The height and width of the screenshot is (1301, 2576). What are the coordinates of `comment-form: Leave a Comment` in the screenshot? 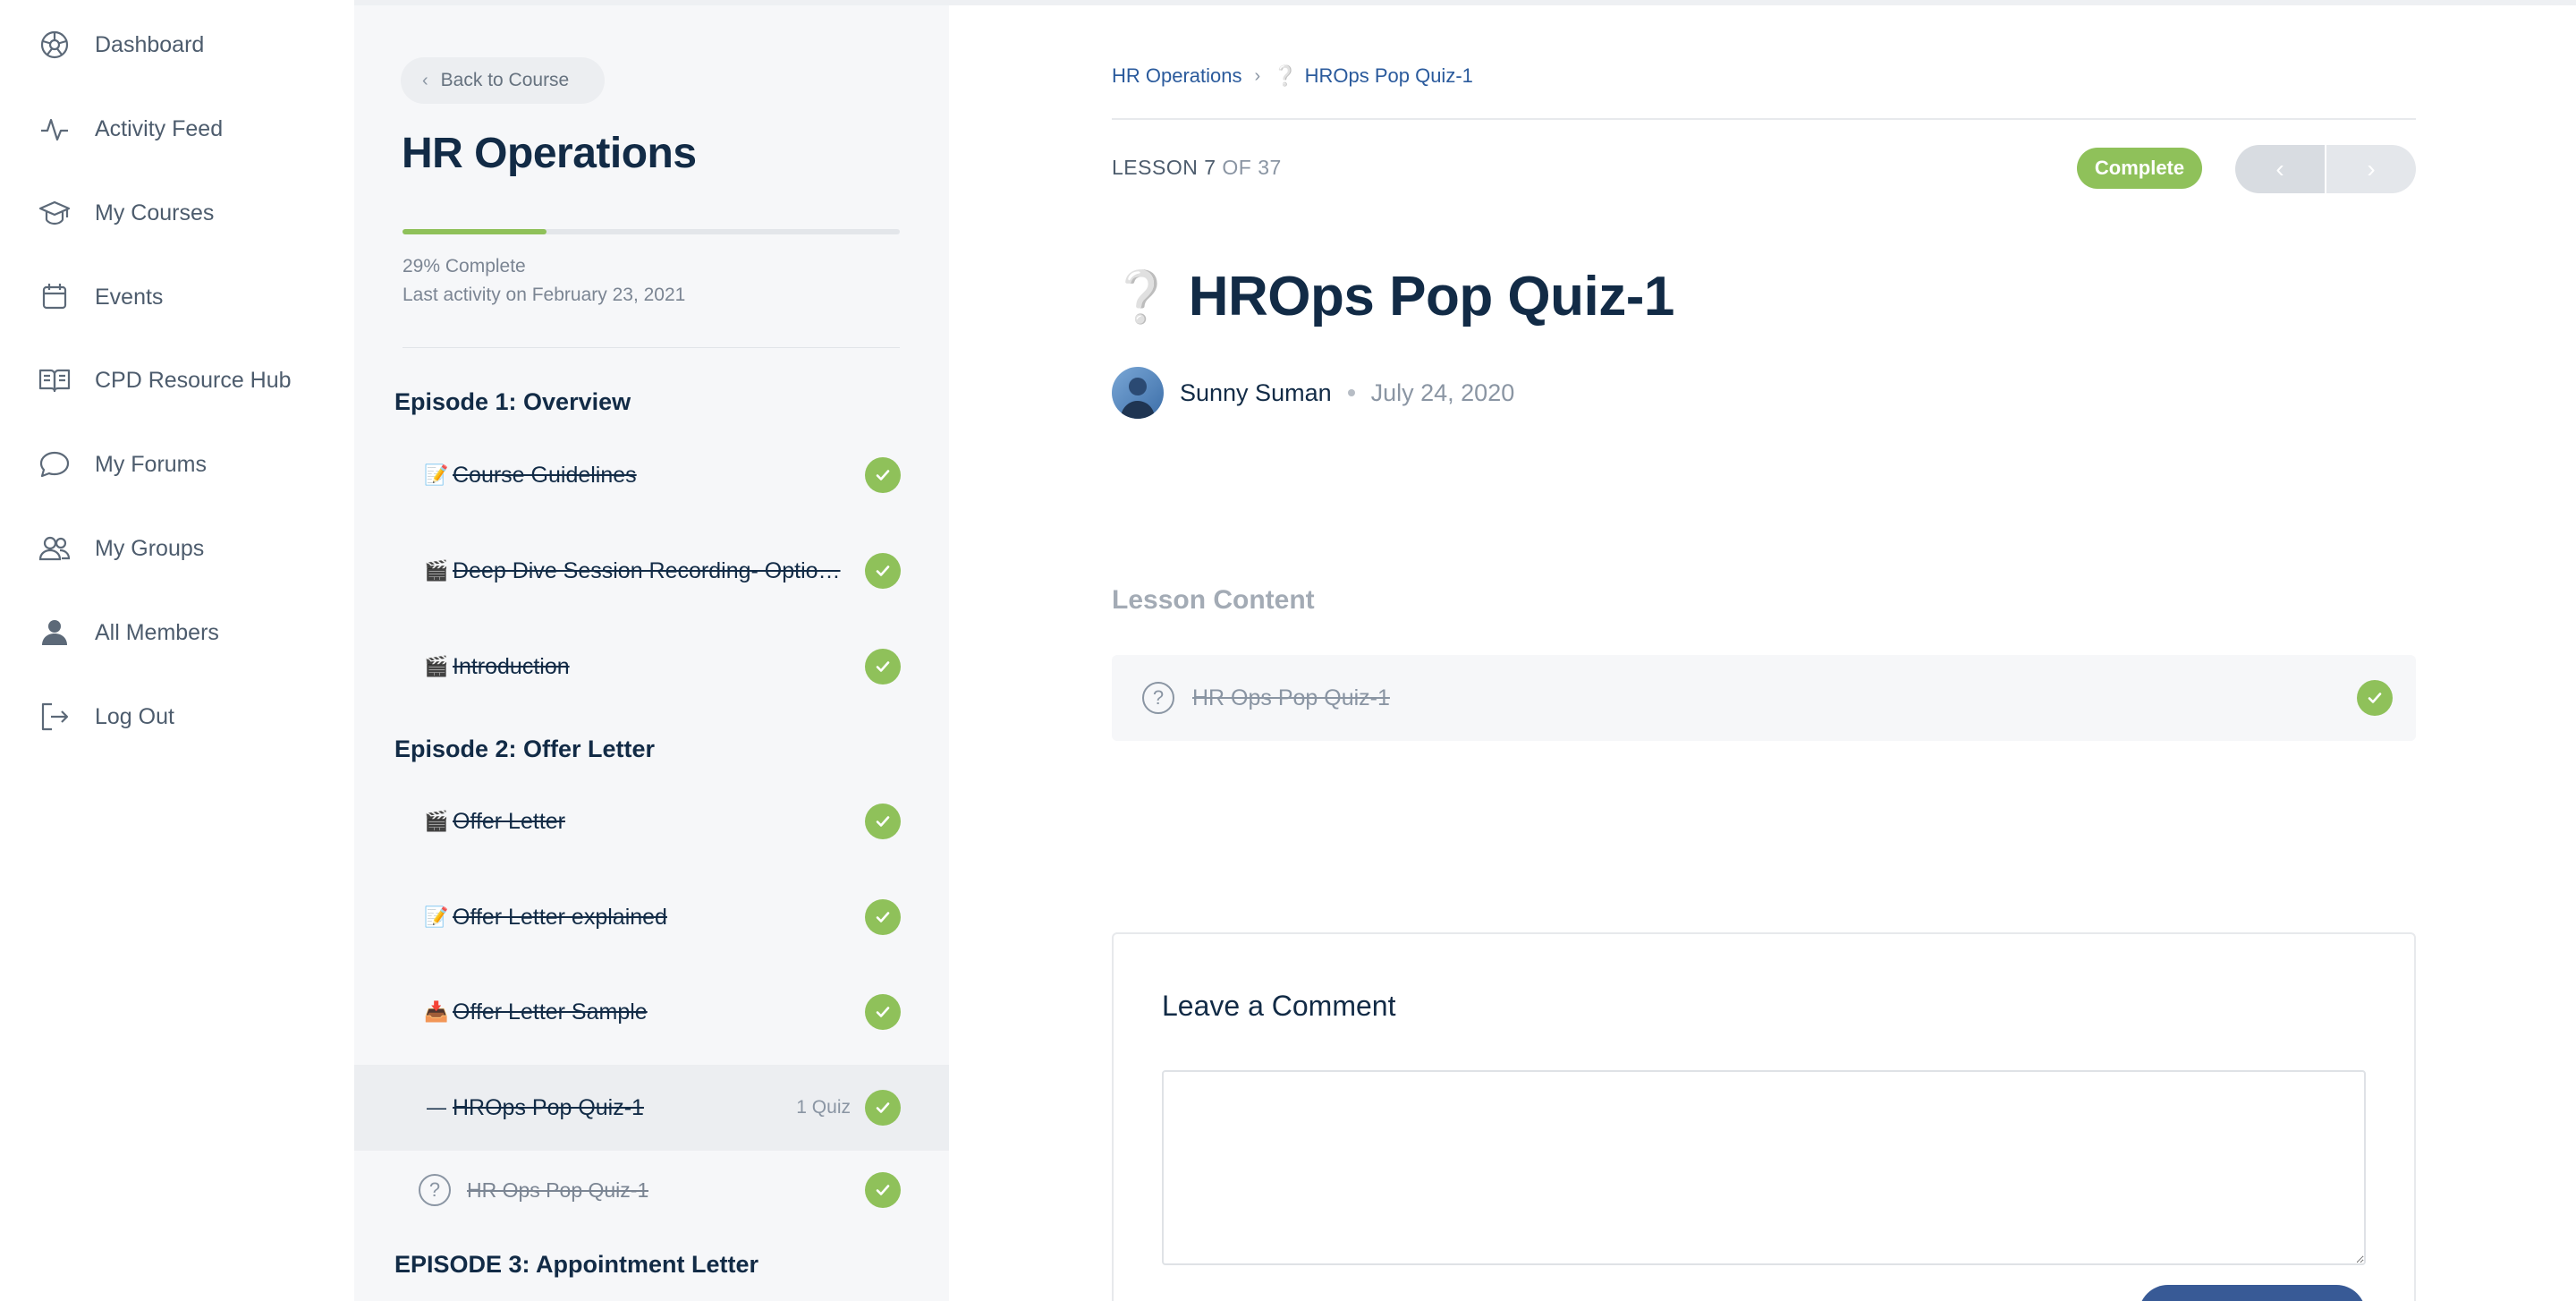 It's located at (1764, 1116).